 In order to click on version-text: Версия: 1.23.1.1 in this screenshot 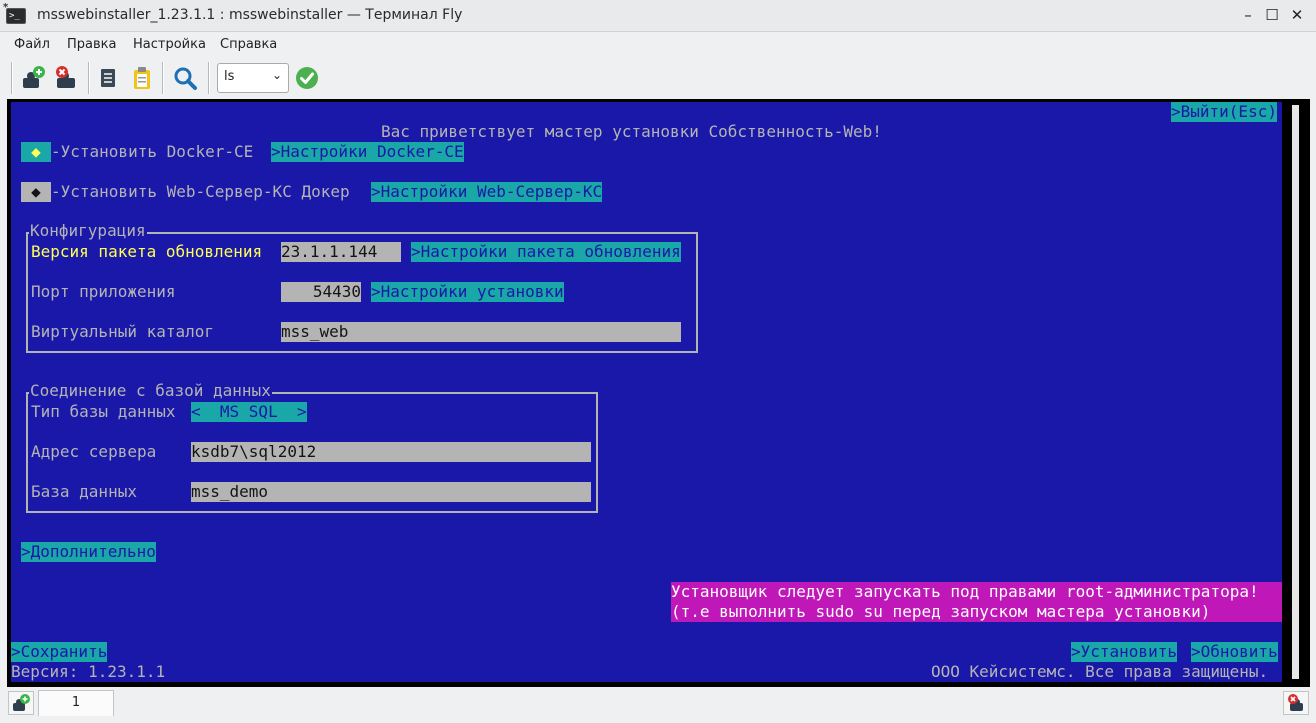, I will do `click(88, 671)`.